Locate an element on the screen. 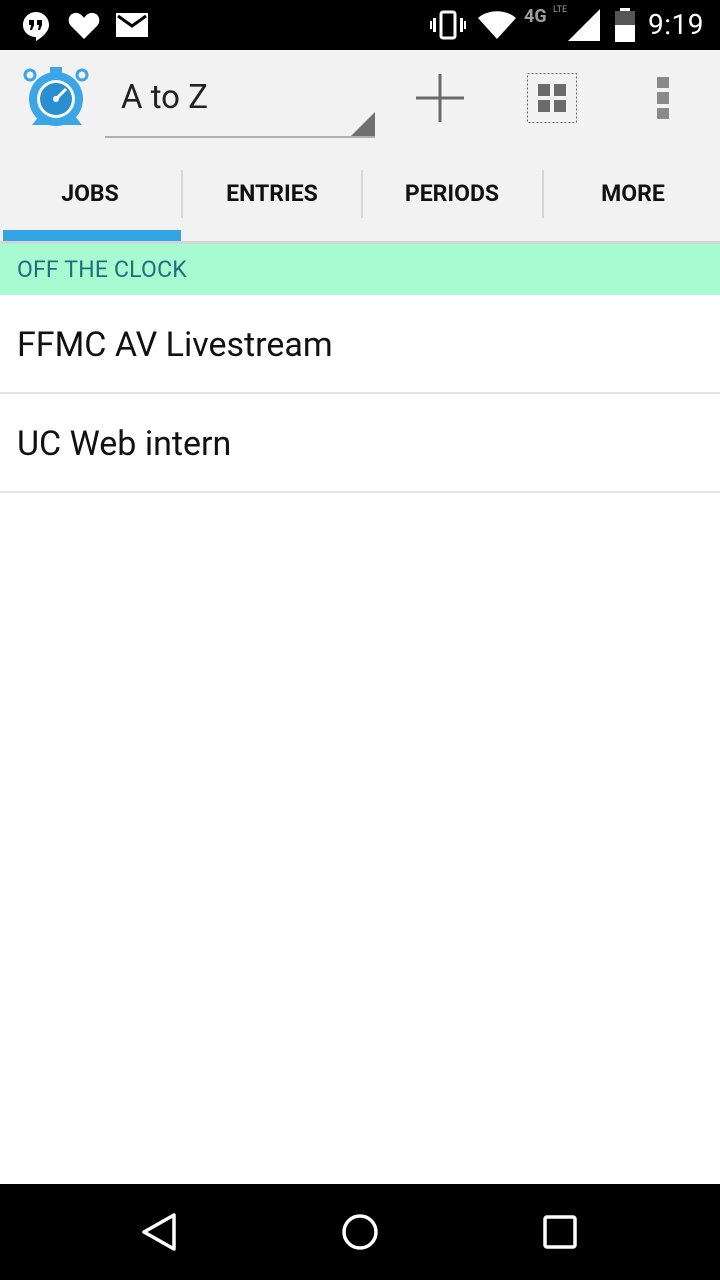 The height and width of the screenshot is (1280, 720). job-list-item: FFMC AV Livestream is located at coordinates (360, 344).